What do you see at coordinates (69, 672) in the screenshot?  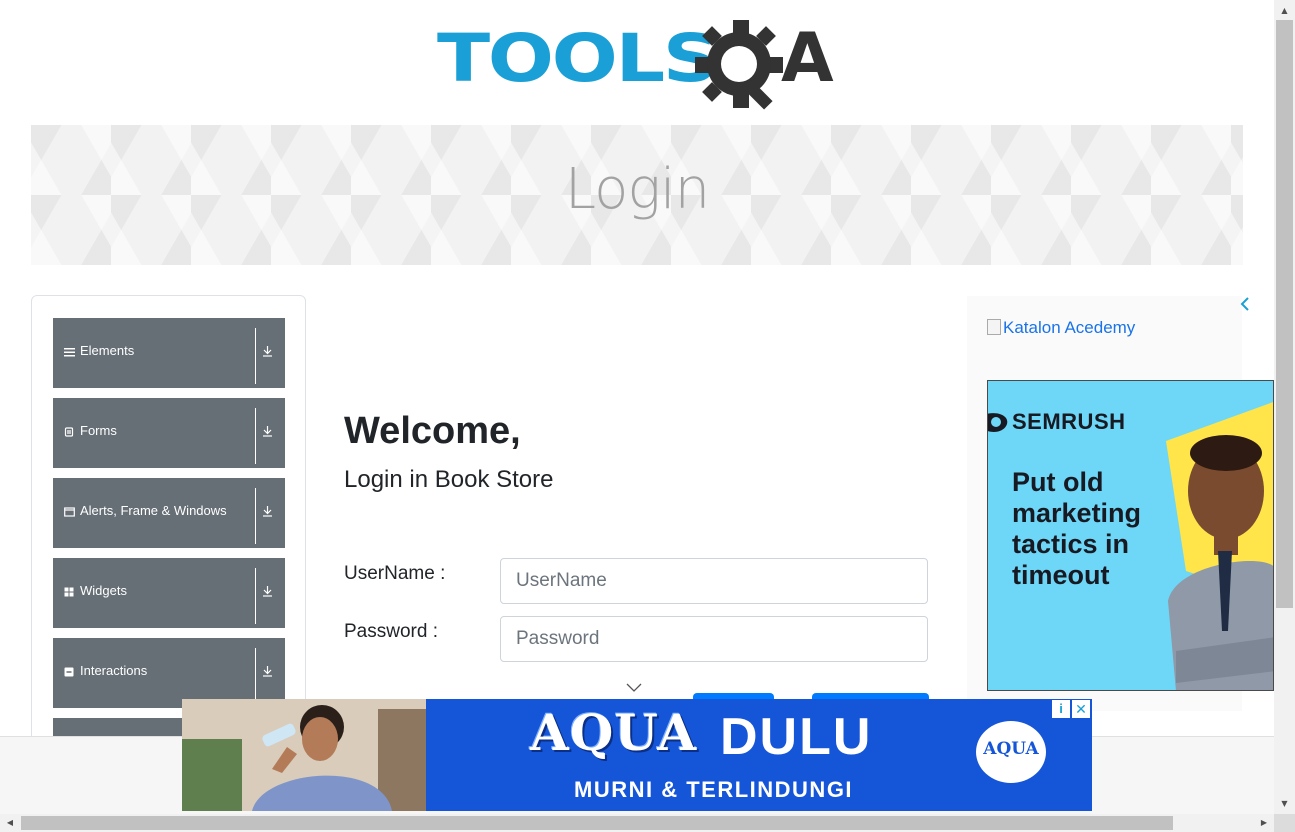 I see `interaction-icon` at bounding box center [69, 672].